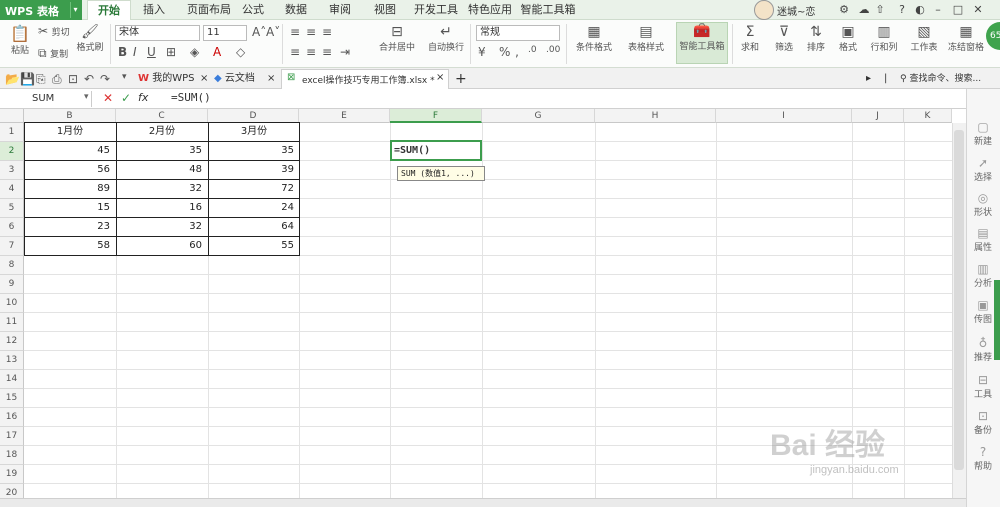  Describe the element at coordinates (553, 50) in the screenshot. I see `decrease-decimal-icon: .00` at that location.